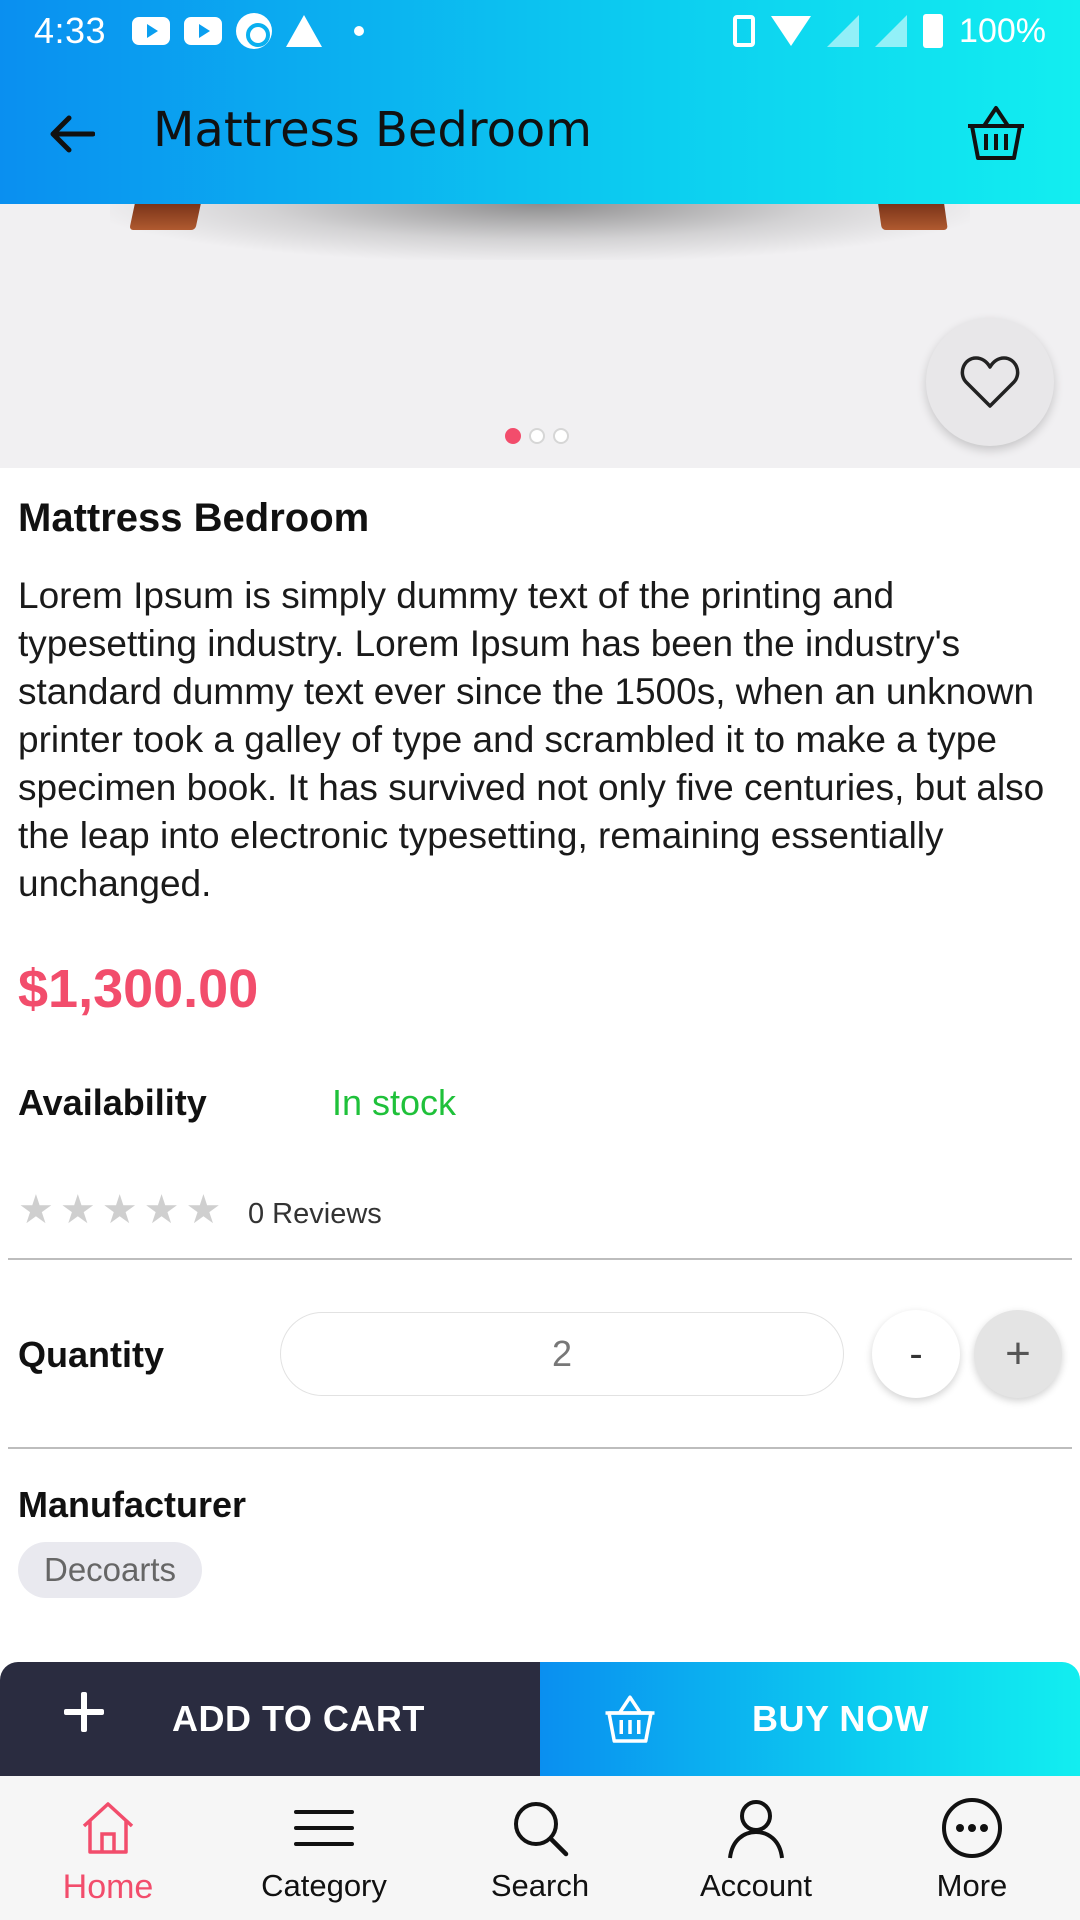 This screenshot has width=1080, height=1920. I want to click on nav-category: Category, so click(324, 1848).